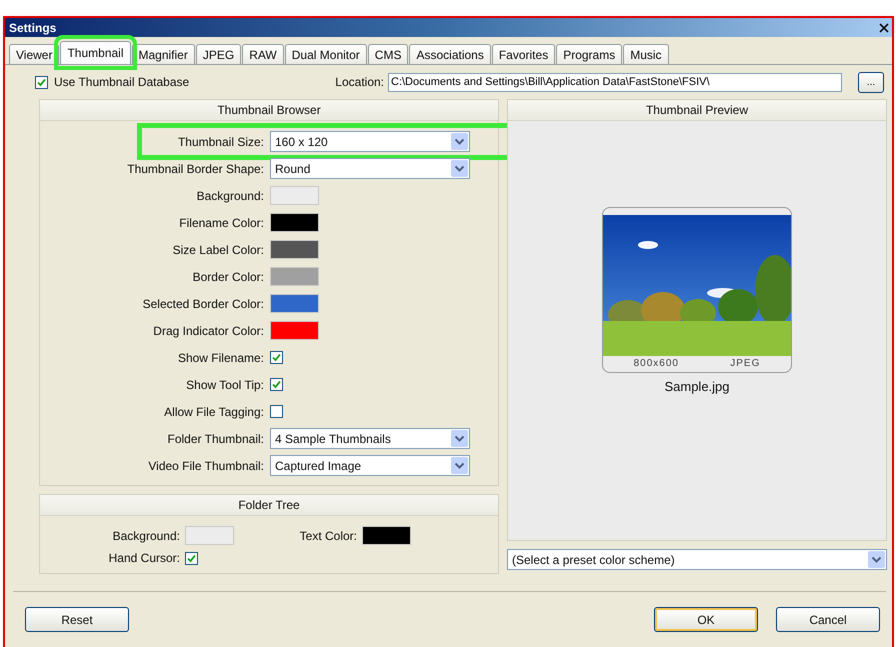 Image resolution: width=896 pixels, height=647 pixels. Describe the element at coordinates (646, 54) in the screenshot. I see `tab: Music` at that location.